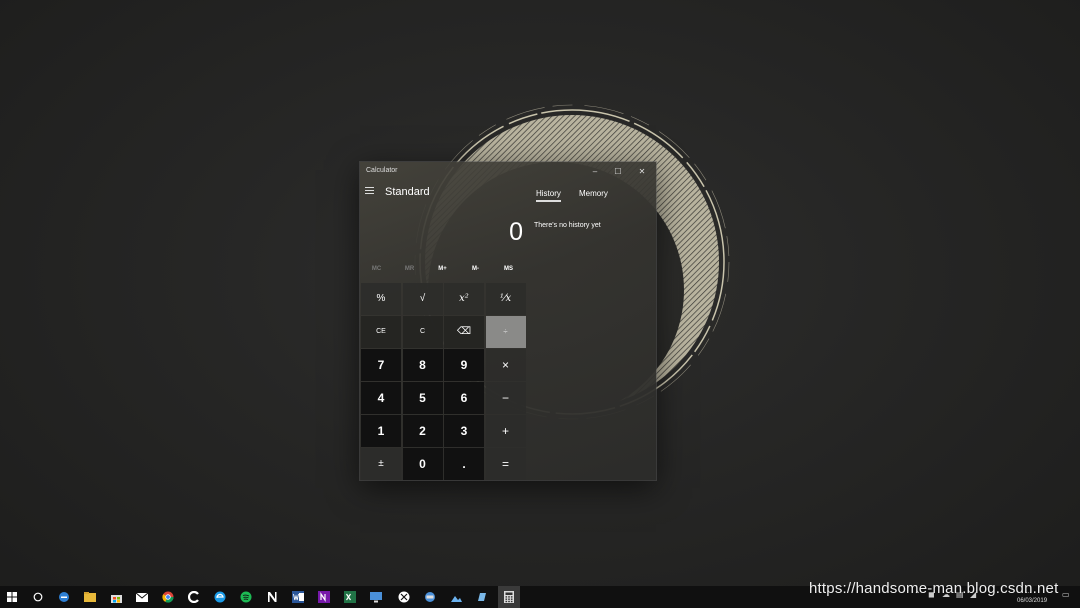 The width and height of the screenshot is (1080, 608). What do you see at coordinates (464, 431) in the screenshot?
I see `digit-3-button: 3` at bounding box center [464, 431].